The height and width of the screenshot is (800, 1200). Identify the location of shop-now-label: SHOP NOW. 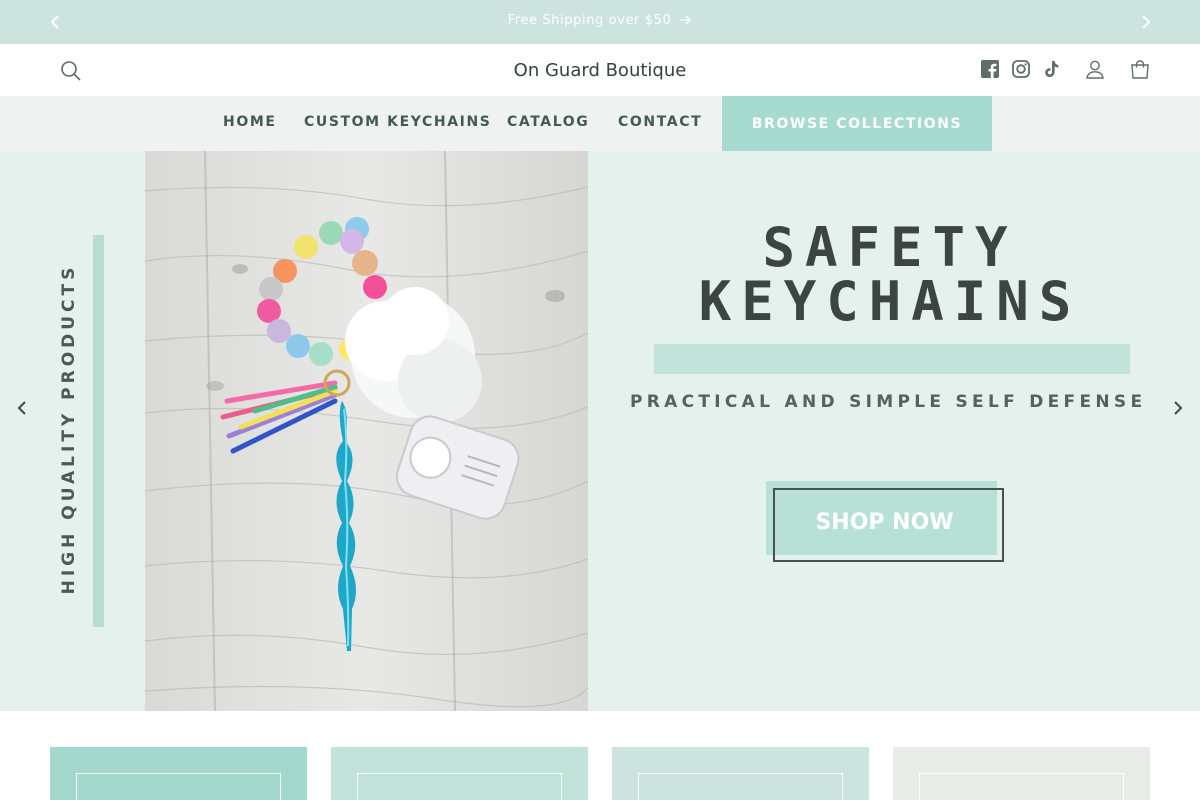
(884, 522).